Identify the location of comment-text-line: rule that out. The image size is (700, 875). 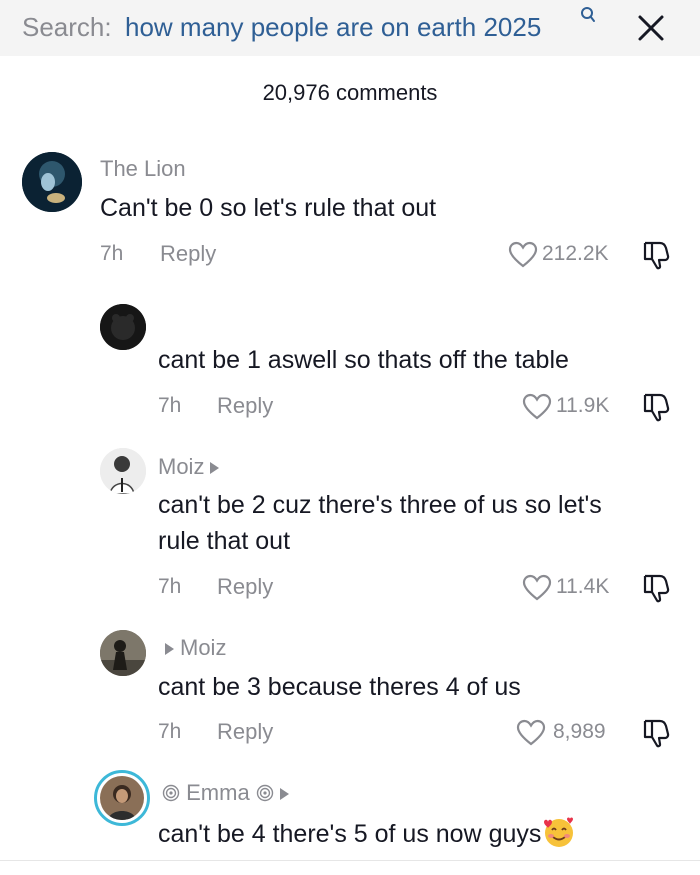
(224, 541).